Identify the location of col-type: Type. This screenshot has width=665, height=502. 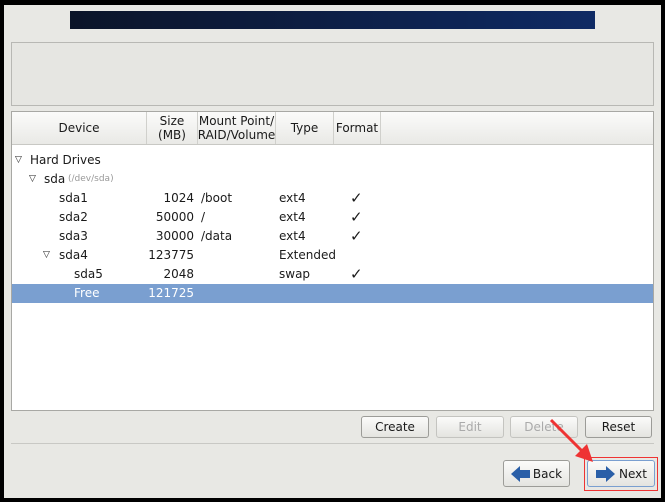
(305, 128).